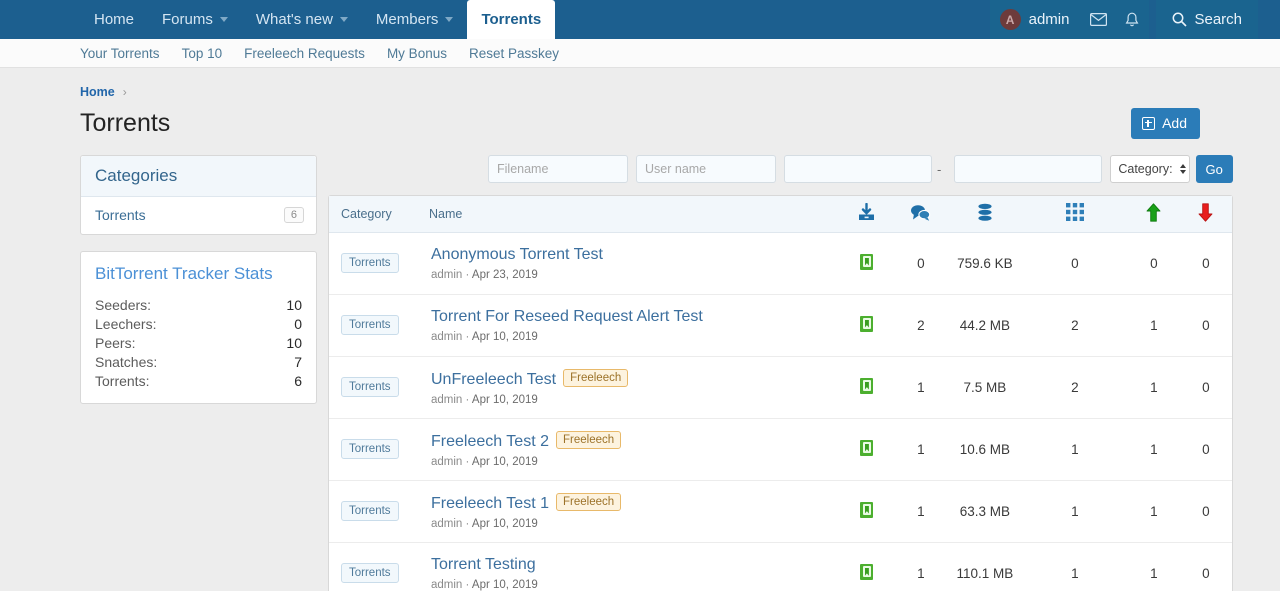  Describe the element at coordinates (114, 19) in the screenshot. I see `nav-item-home: Home` at that location.